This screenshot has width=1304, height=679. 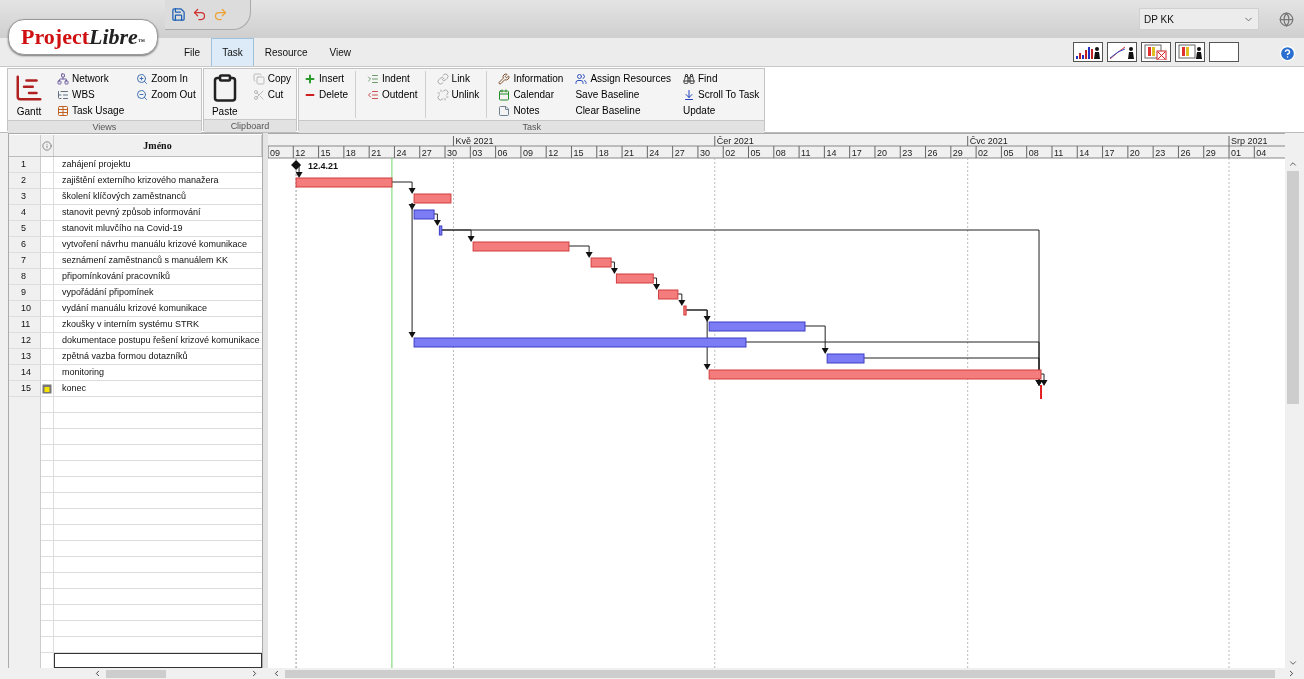 What do you see at coordinates (25, 324) in the screenshot?
I see `row-number: 11` at bounding box center [25, 324].